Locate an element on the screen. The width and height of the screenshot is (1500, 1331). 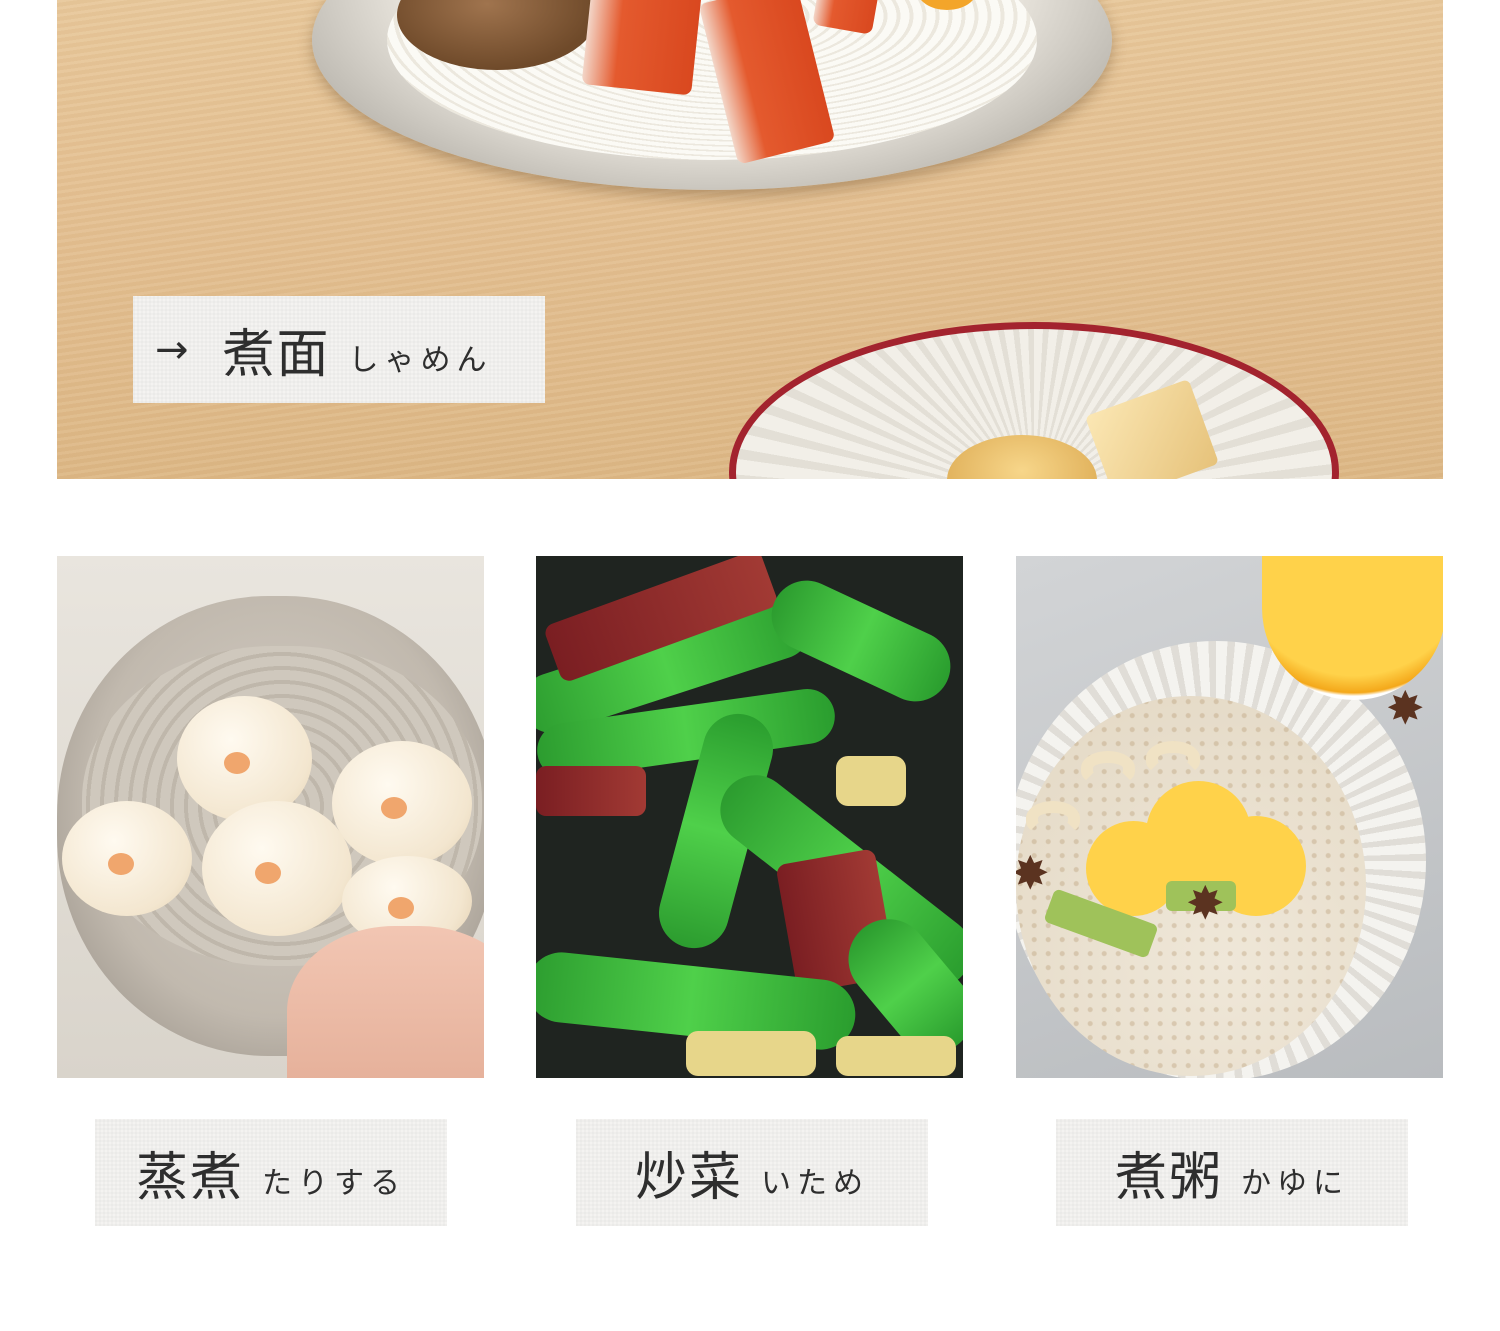
caption-kana: いため is located at coordinates (815, 1183).